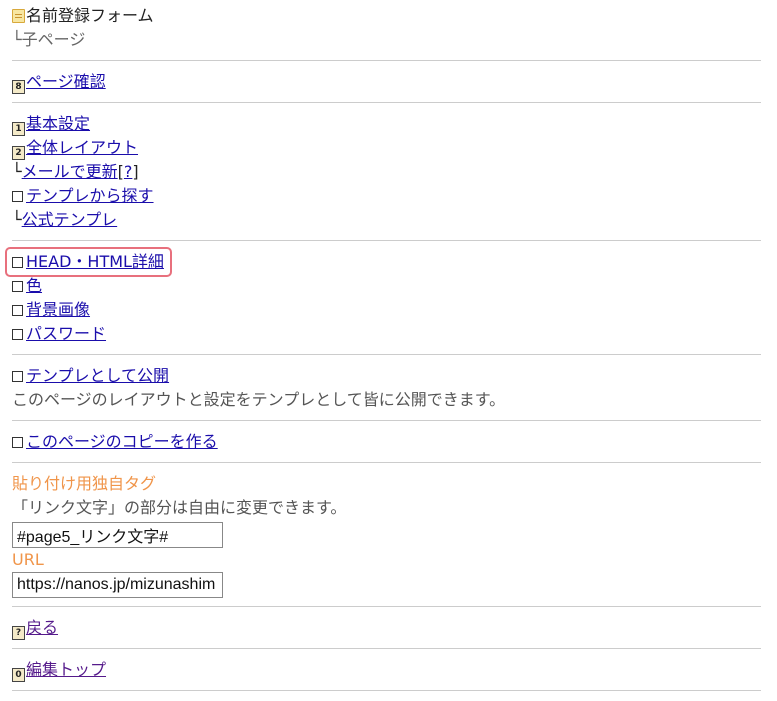  Describe the element at coordinates (386, 442) in the screenshot. I see `copy-page-row: このページのコピーを作る` at that location.